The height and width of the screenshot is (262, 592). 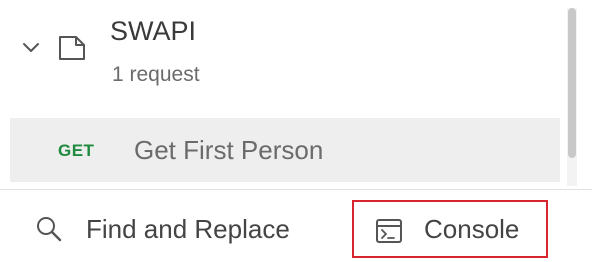 I want to click on request-name: Get First Person, so click(x=229, y=150).